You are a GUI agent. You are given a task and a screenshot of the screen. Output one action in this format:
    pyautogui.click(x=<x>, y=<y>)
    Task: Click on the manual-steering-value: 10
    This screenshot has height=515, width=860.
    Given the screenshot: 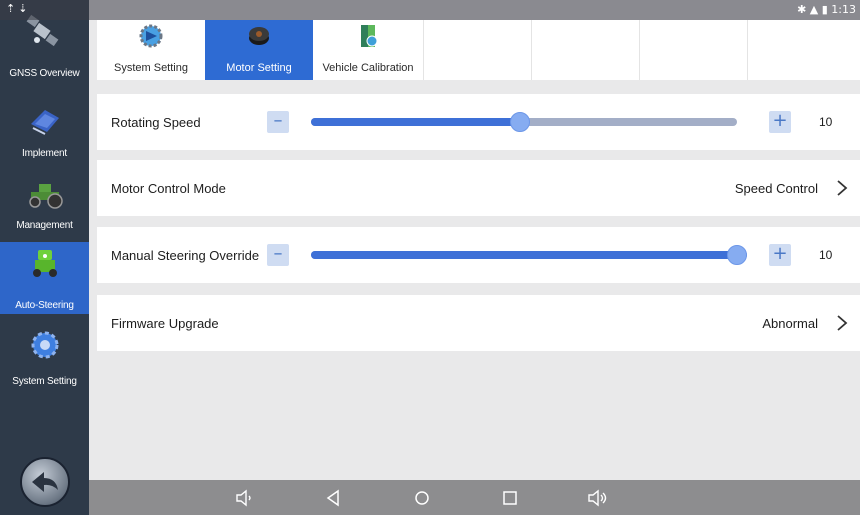 What is the action you would take?
    pyautogui.click(x=826, y=255)
    